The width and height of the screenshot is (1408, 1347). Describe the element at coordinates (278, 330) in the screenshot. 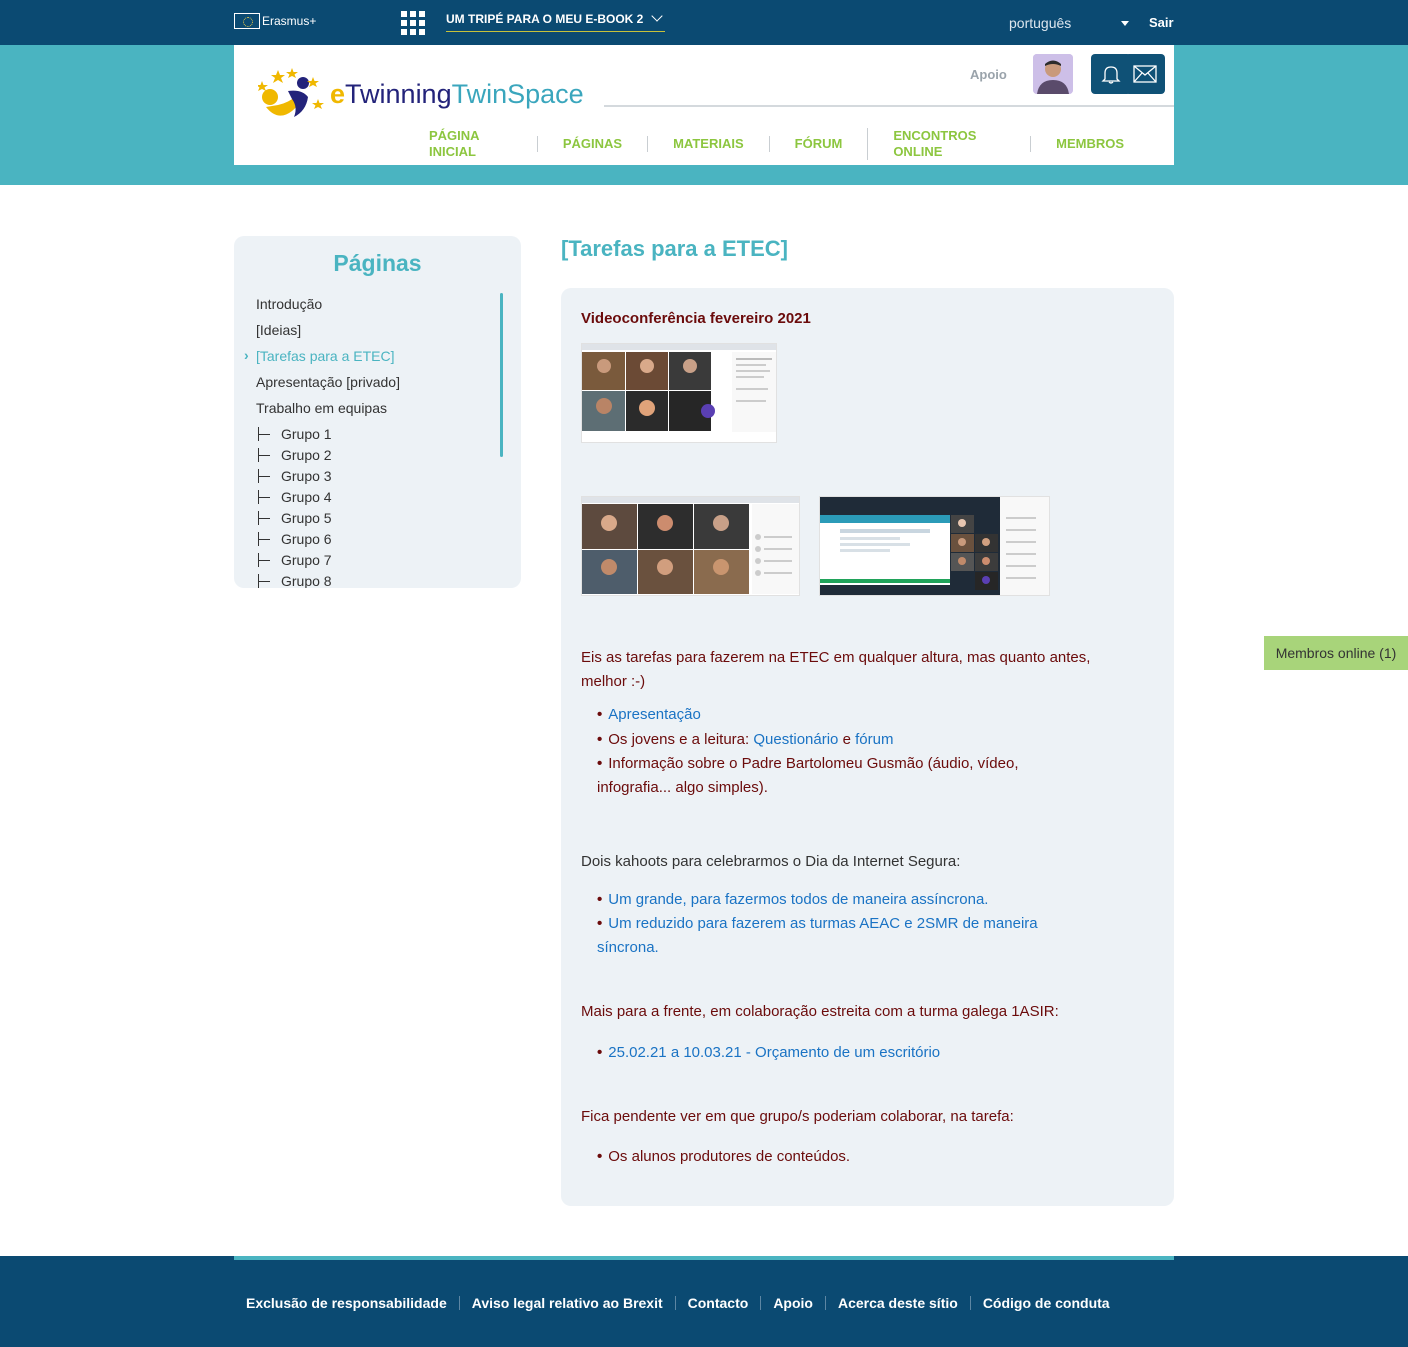

I see `sidebar-item-ideias: [Ideias]` at that location.